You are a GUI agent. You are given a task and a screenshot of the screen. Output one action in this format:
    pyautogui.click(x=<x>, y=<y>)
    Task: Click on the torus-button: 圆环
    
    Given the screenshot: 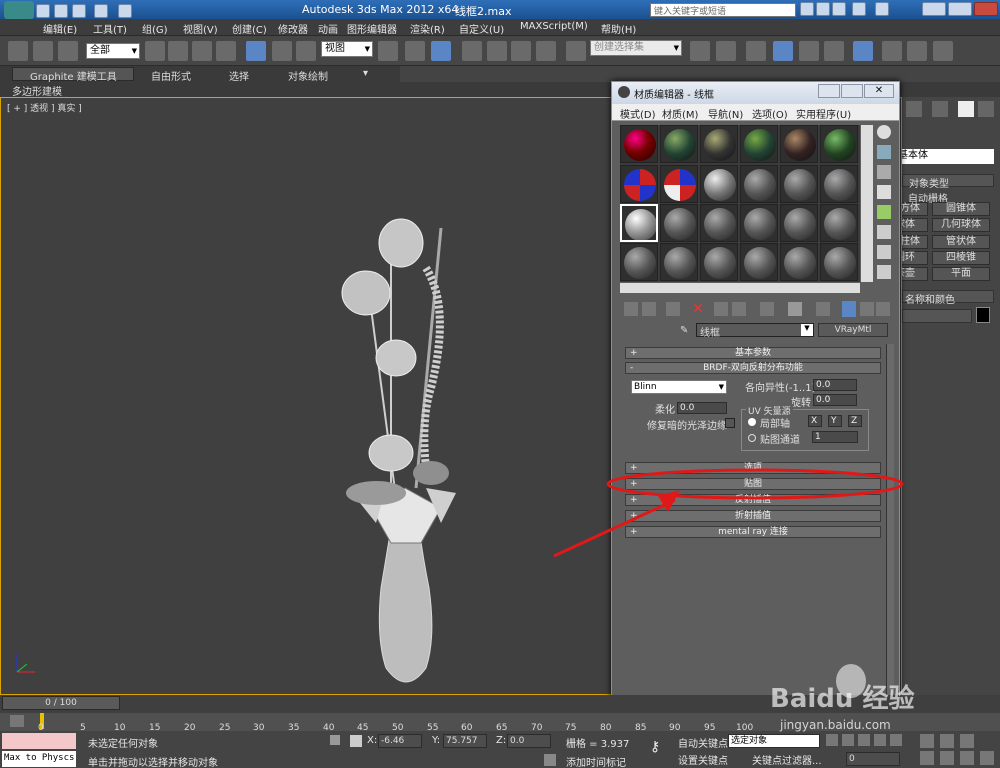 What is the action you would take?
    pyautogui.click(x=915, y=258)
    